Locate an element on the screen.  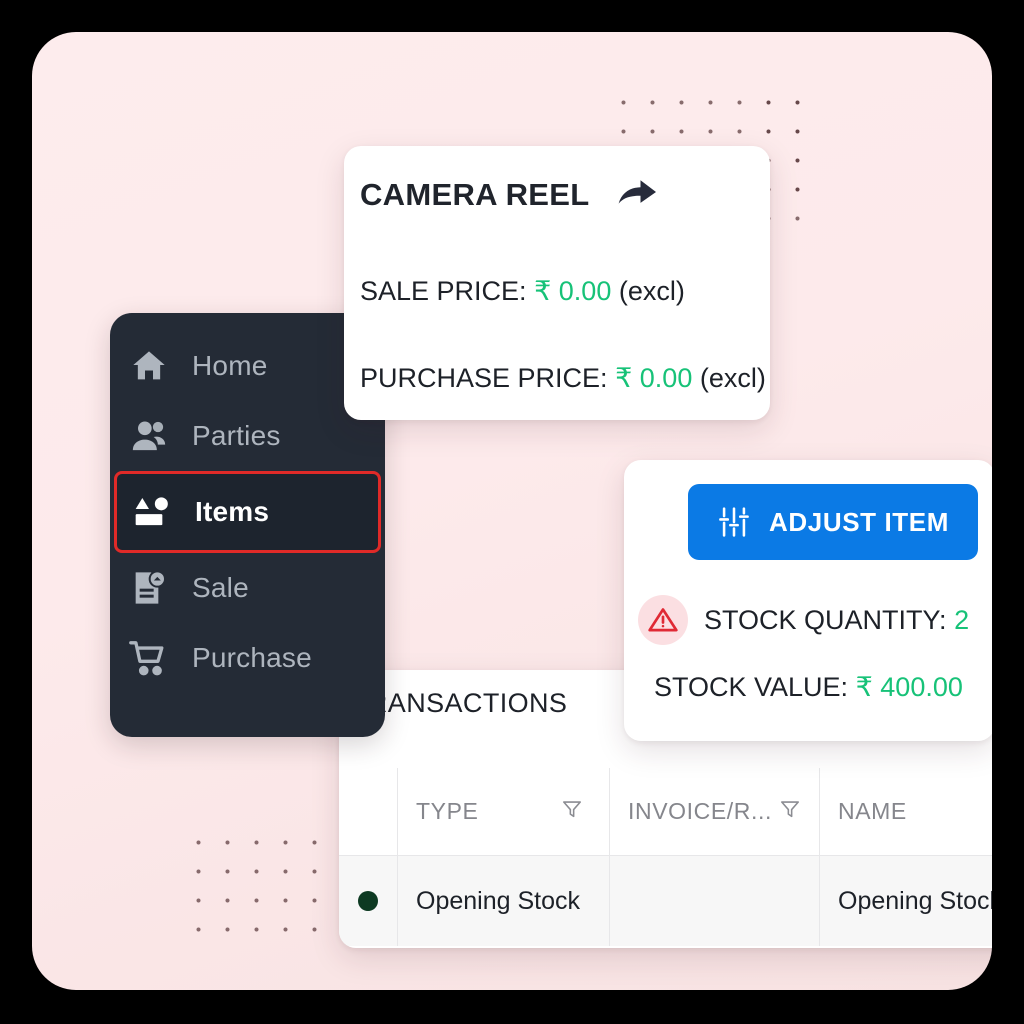
items-icon is located at coordinates (152, 512).